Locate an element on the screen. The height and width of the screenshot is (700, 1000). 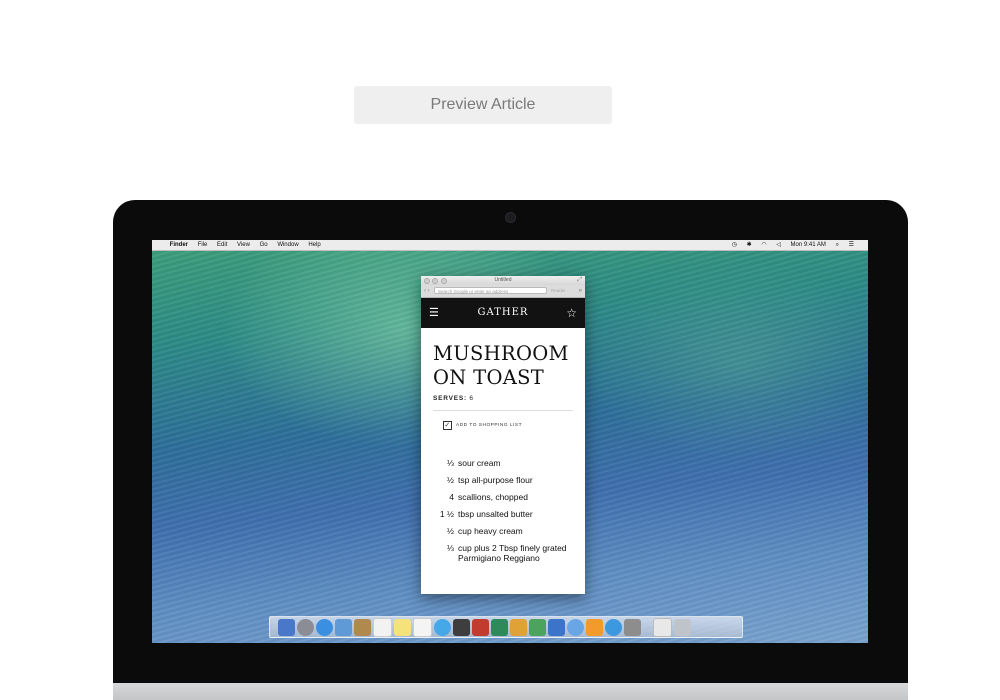
ingredient-qty: 4 is located at coordinates (451, 497).